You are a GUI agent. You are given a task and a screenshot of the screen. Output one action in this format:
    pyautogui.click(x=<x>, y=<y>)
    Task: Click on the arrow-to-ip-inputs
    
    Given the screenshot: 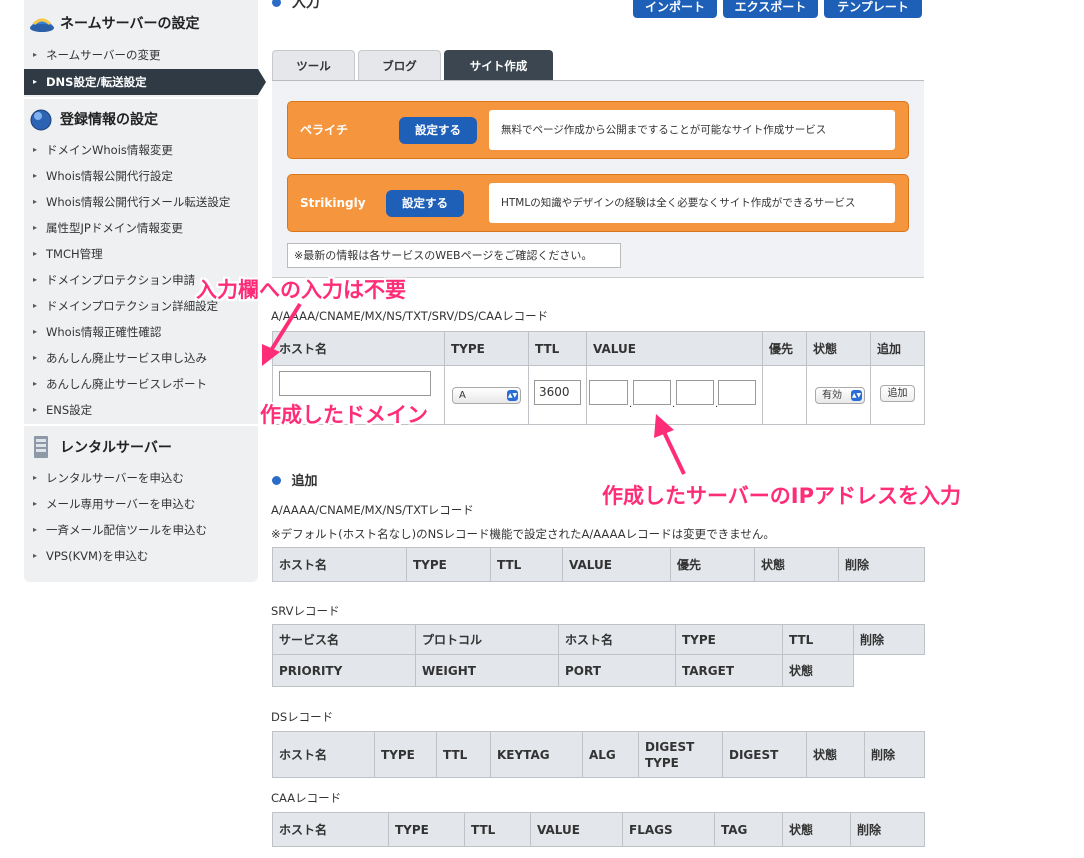 What is the action you would take?
    pyautogui.click(x=670, y=444)
    